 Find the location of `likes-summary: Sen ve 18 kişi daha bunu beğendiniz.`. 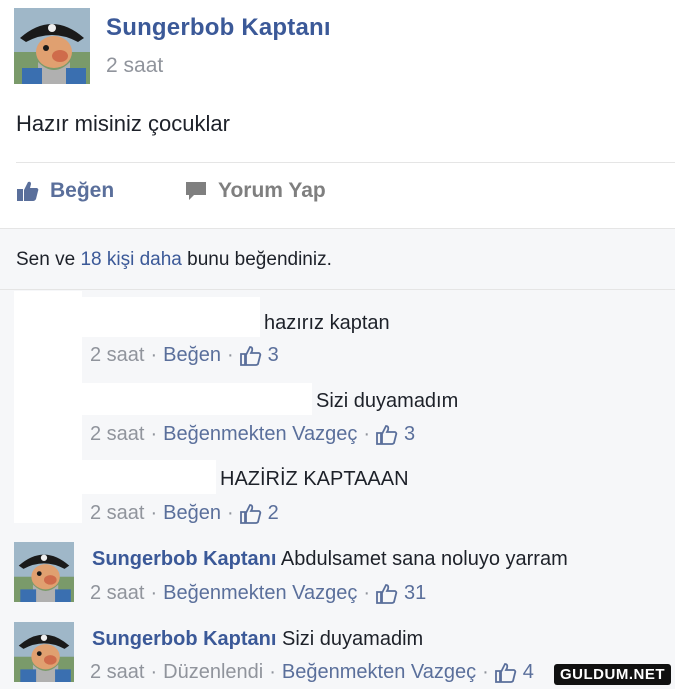

likes-summary: Sen ve 18 kişi daha bunu beğendiniz. is located at coordinates (174, 260).